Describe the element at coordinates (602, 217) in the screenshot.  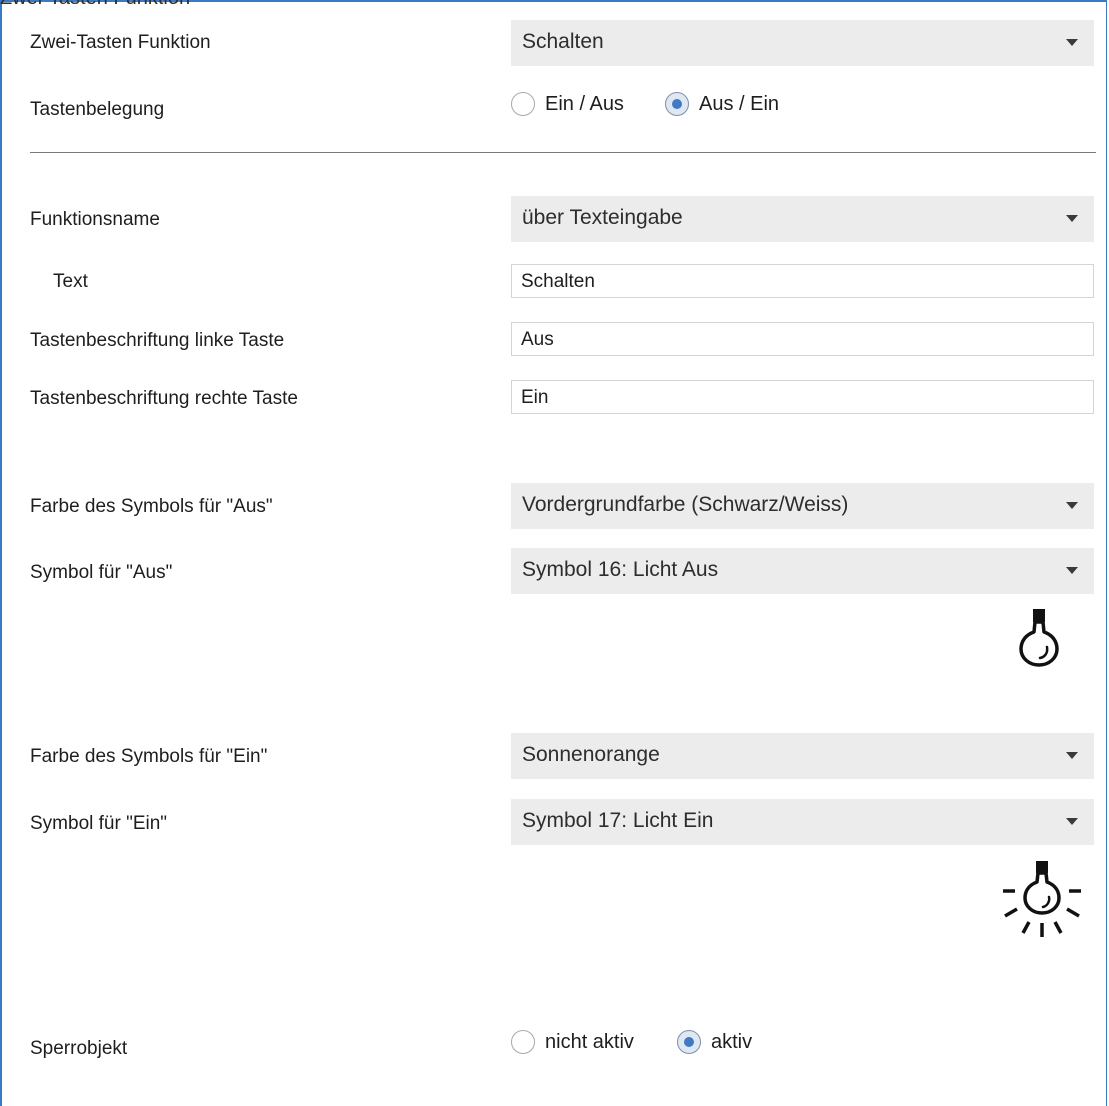
I see `funktionsname-value: über Texteingabe` at that location.